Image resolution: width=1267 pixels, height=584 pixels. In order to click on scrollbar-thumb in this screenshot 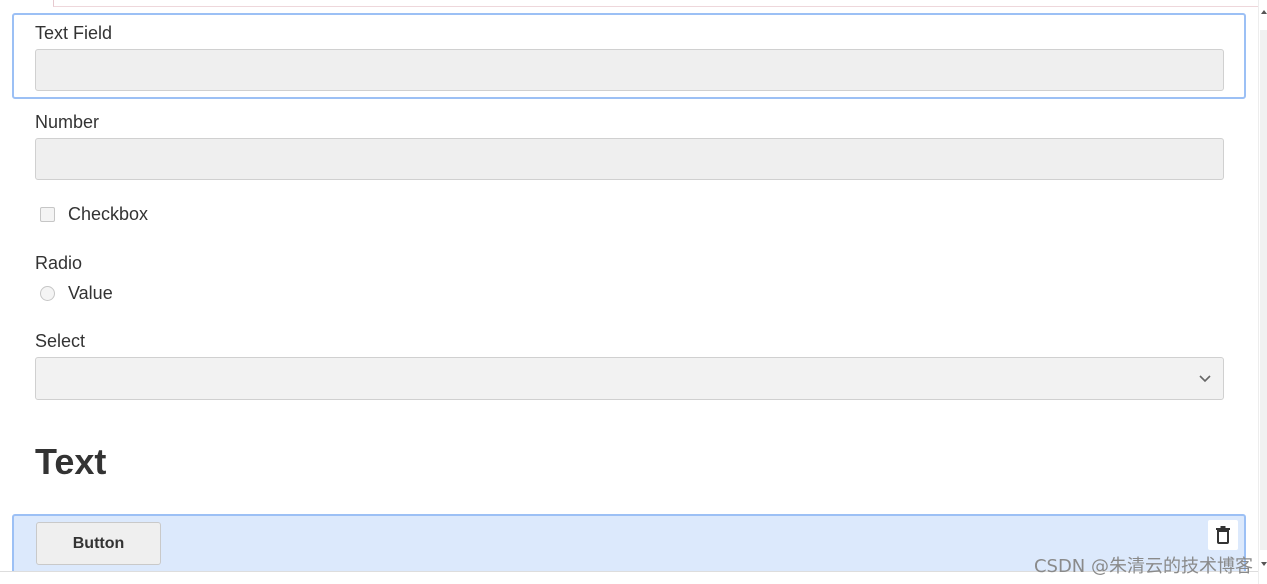, I will do `click(1263, 290)`.